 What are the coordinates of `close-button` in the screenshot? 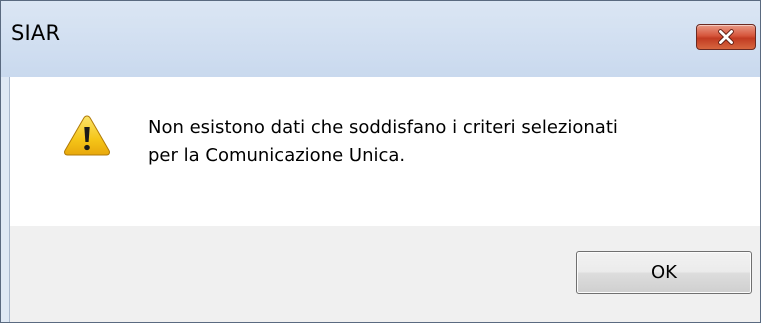 It's located at (726, 37).